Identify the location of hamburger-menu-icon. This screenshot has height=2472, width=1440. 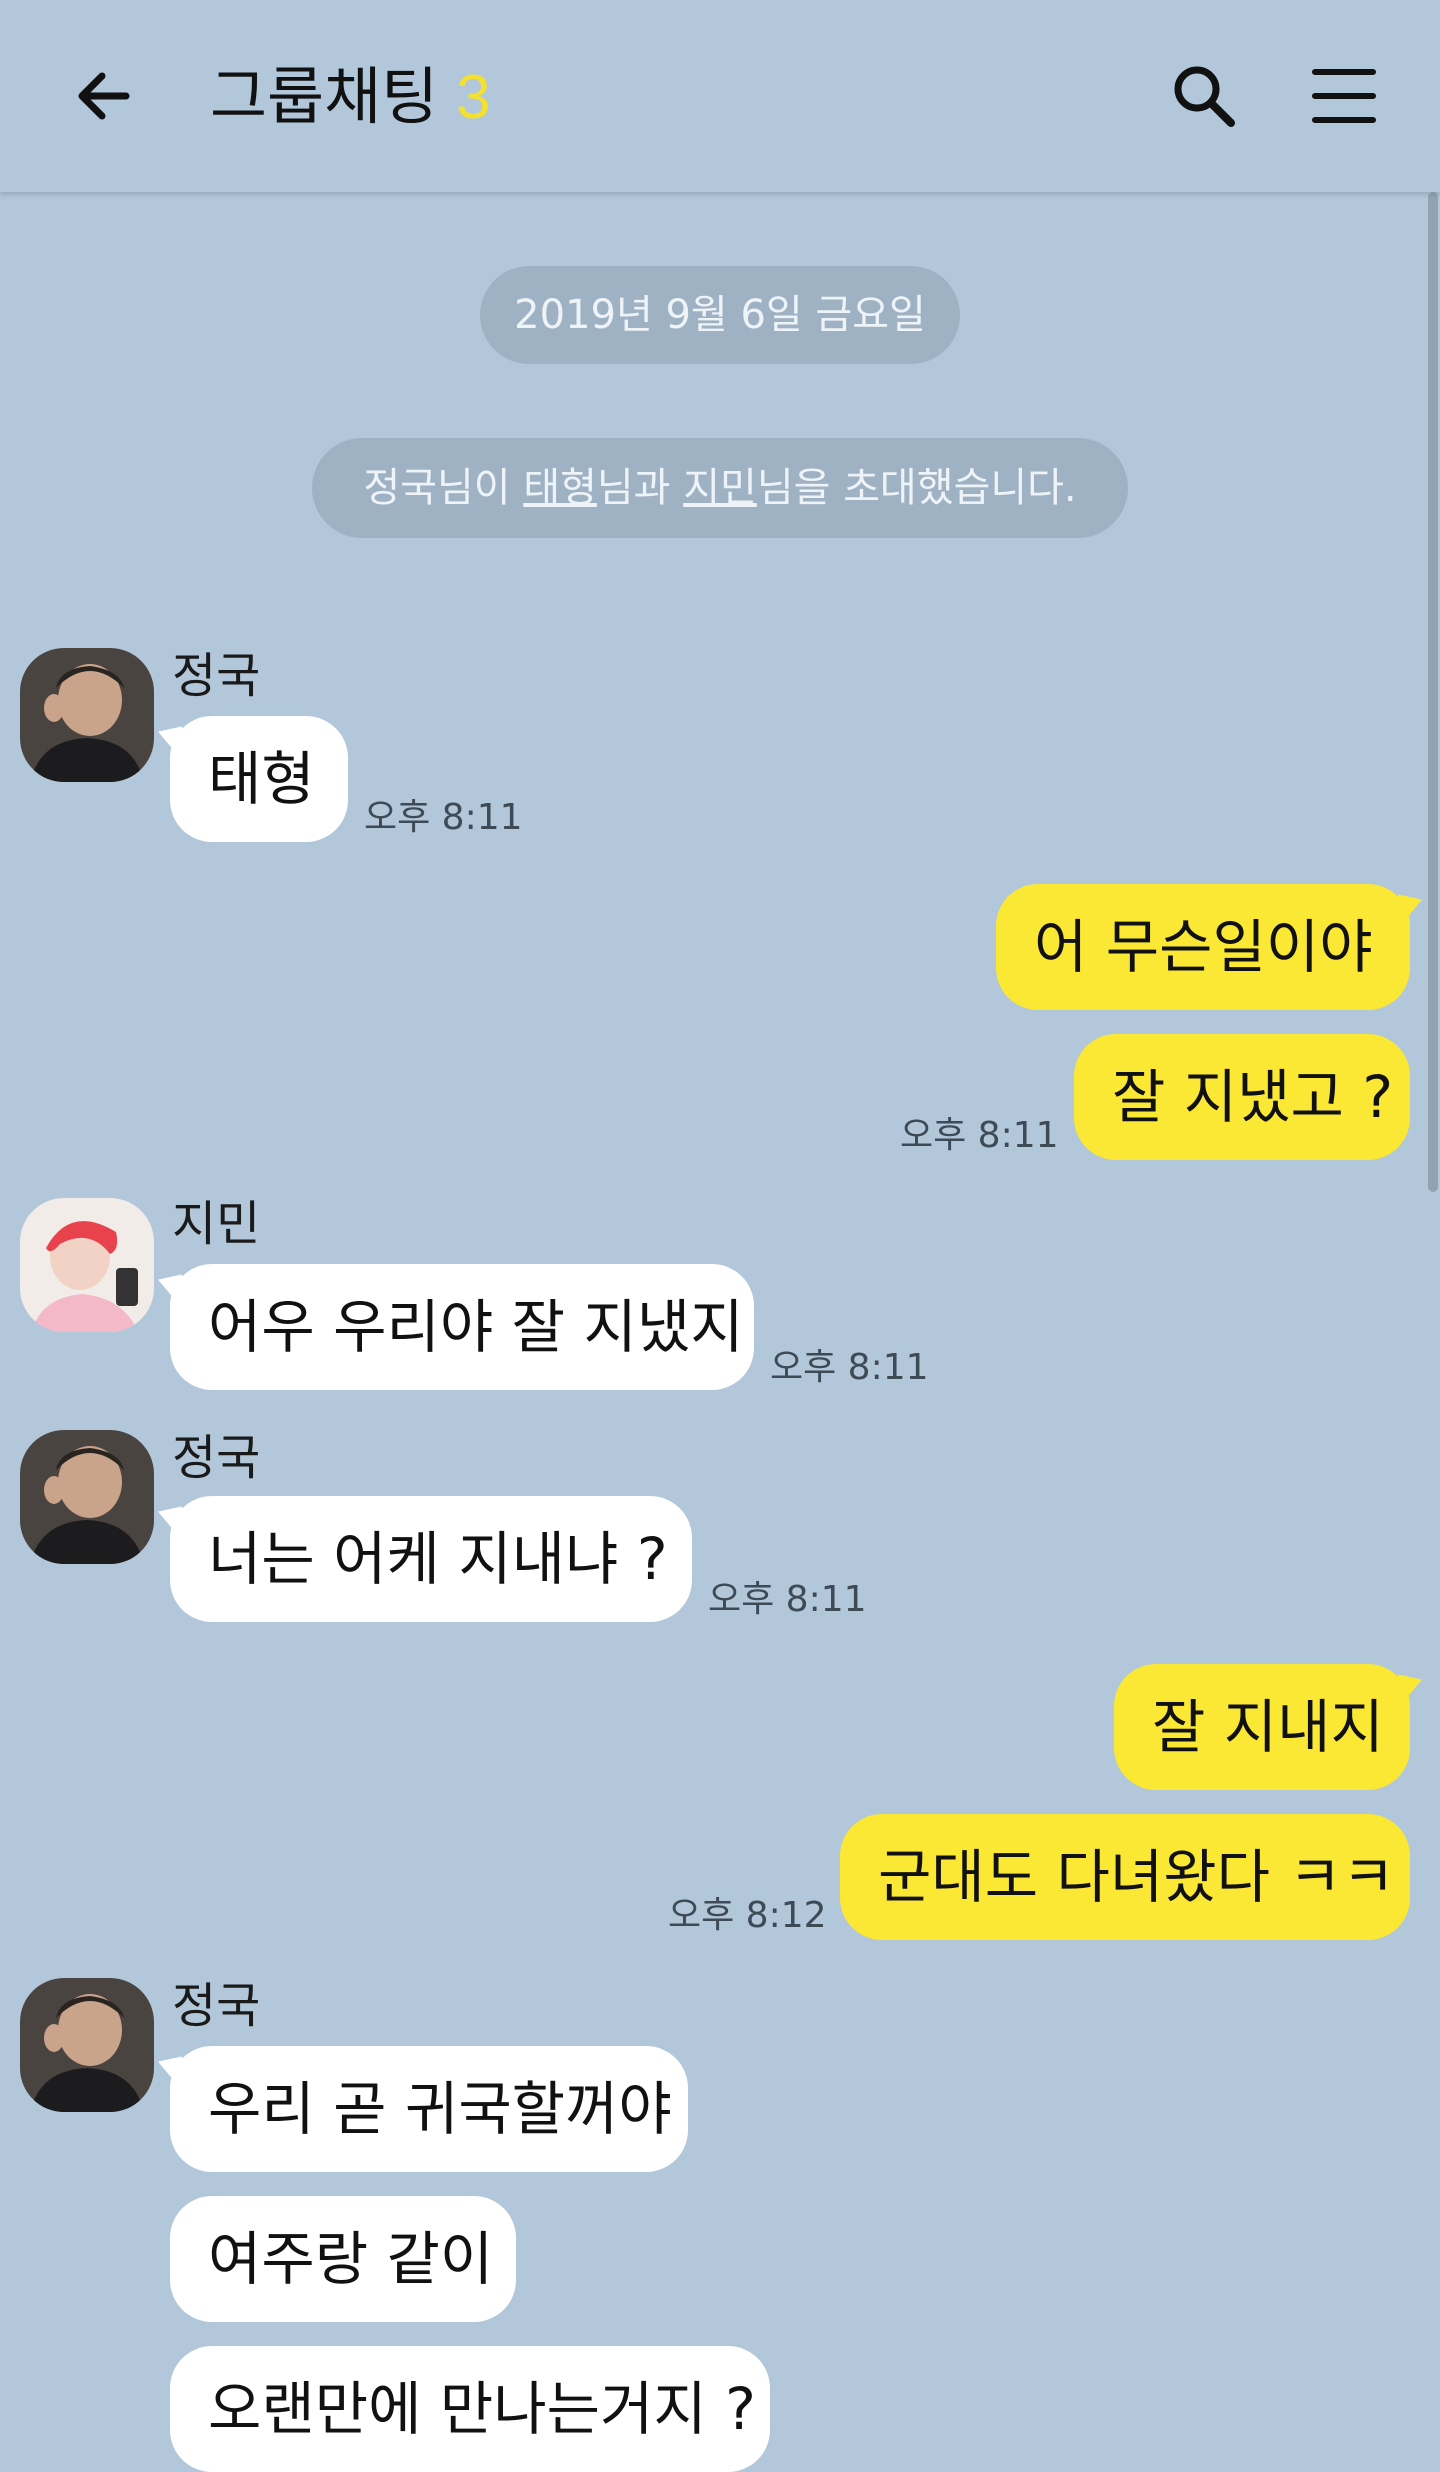
(1344, 96).